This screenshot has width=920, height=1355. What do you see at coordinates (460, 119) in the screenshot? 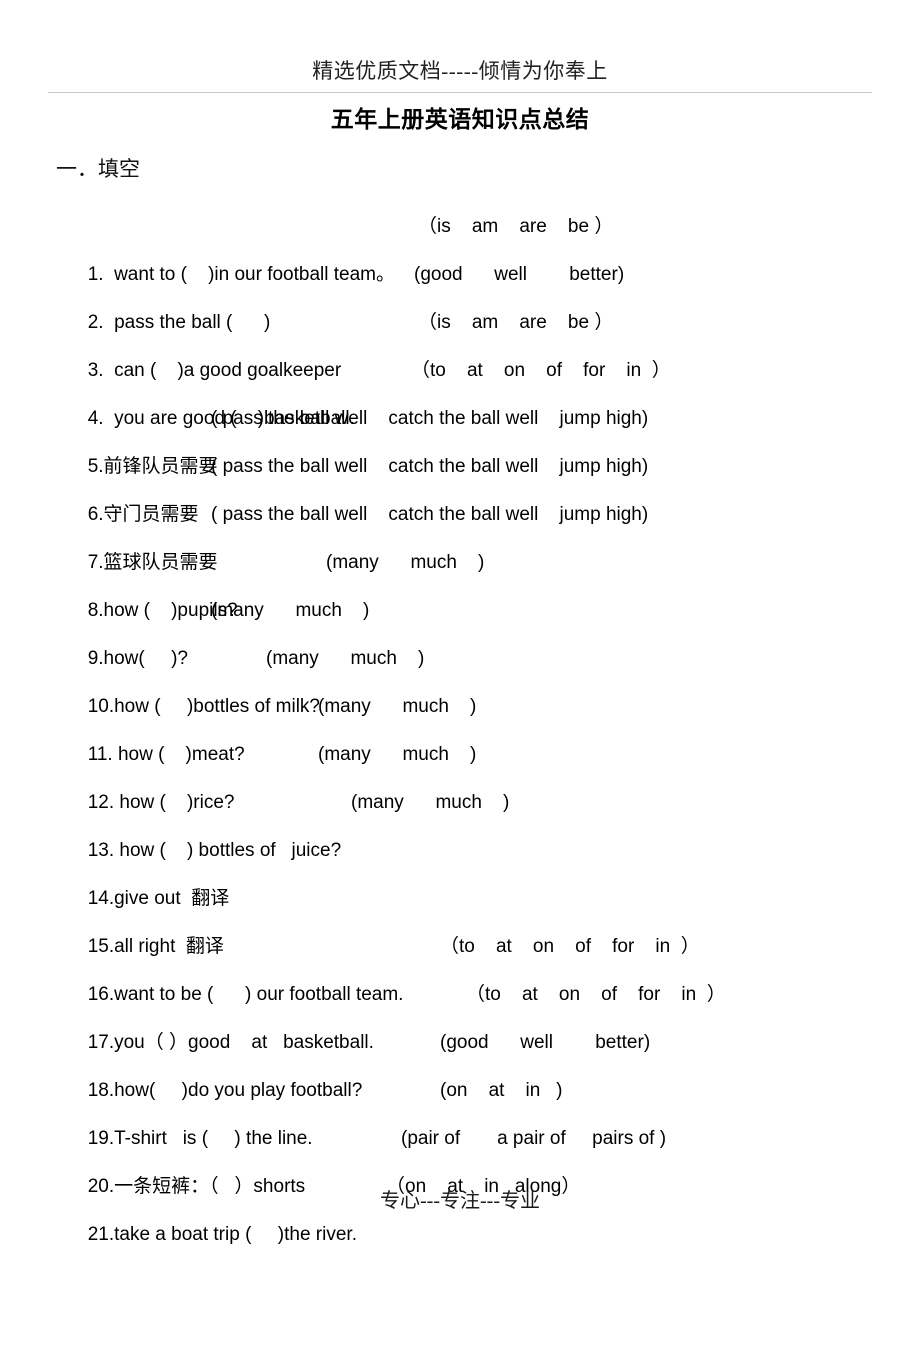
I see `page-title: 五年上册英语知识点总结` at bounding box center [460, 119].